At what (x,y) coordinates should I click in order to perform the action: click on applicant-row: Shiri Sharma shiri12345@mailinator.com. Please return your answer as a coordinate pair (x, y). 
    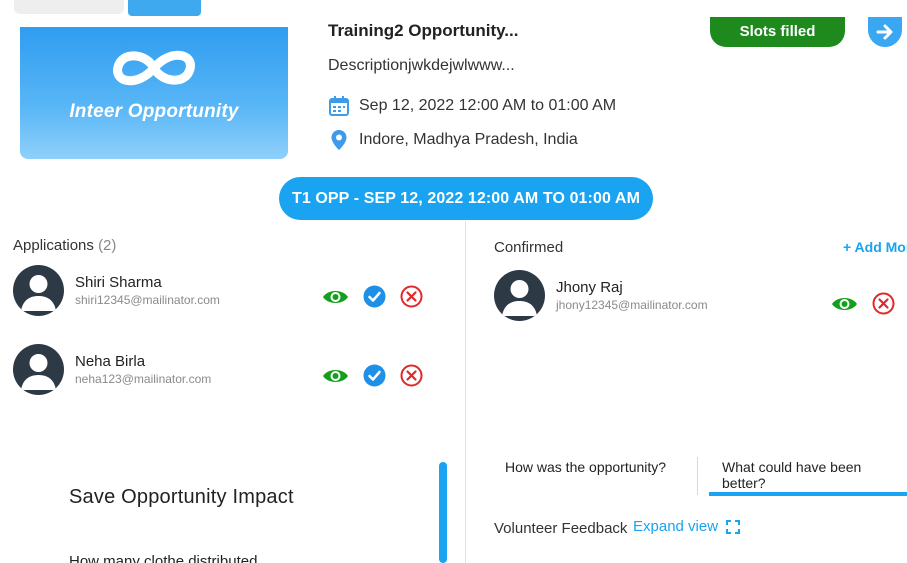
    Looking at the image, I should click on (116, 290).